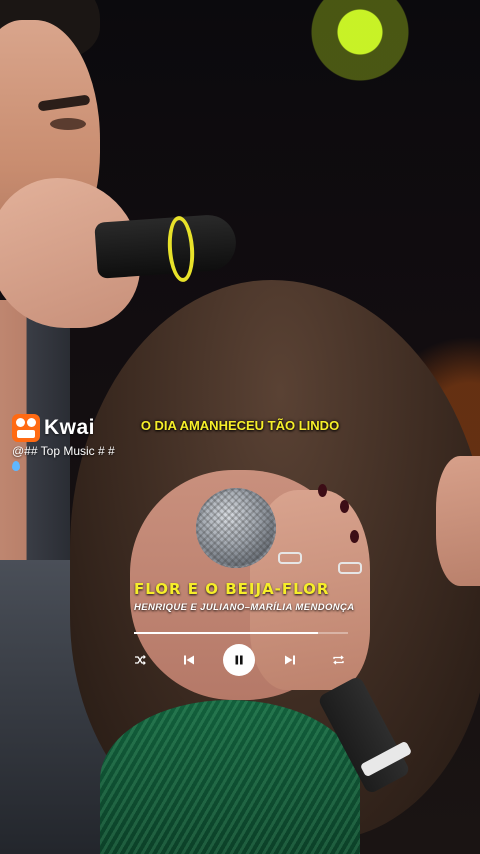 The width and height of the screenshot is (480, 854). What do you see at coordinates (16, 466) in the screenshot?
I see `water-drop-icon` at bounding box center [16, 466].